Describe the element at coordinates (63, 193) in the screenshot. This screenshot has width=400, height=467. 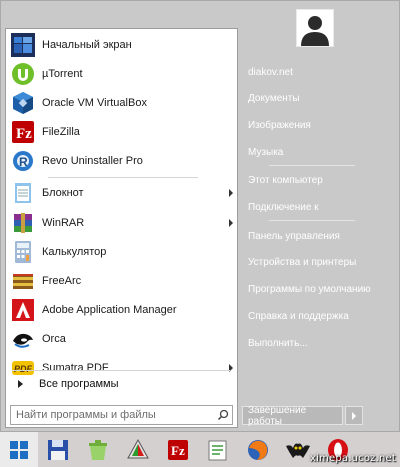
I see `program-label: Блокнот` at that location.